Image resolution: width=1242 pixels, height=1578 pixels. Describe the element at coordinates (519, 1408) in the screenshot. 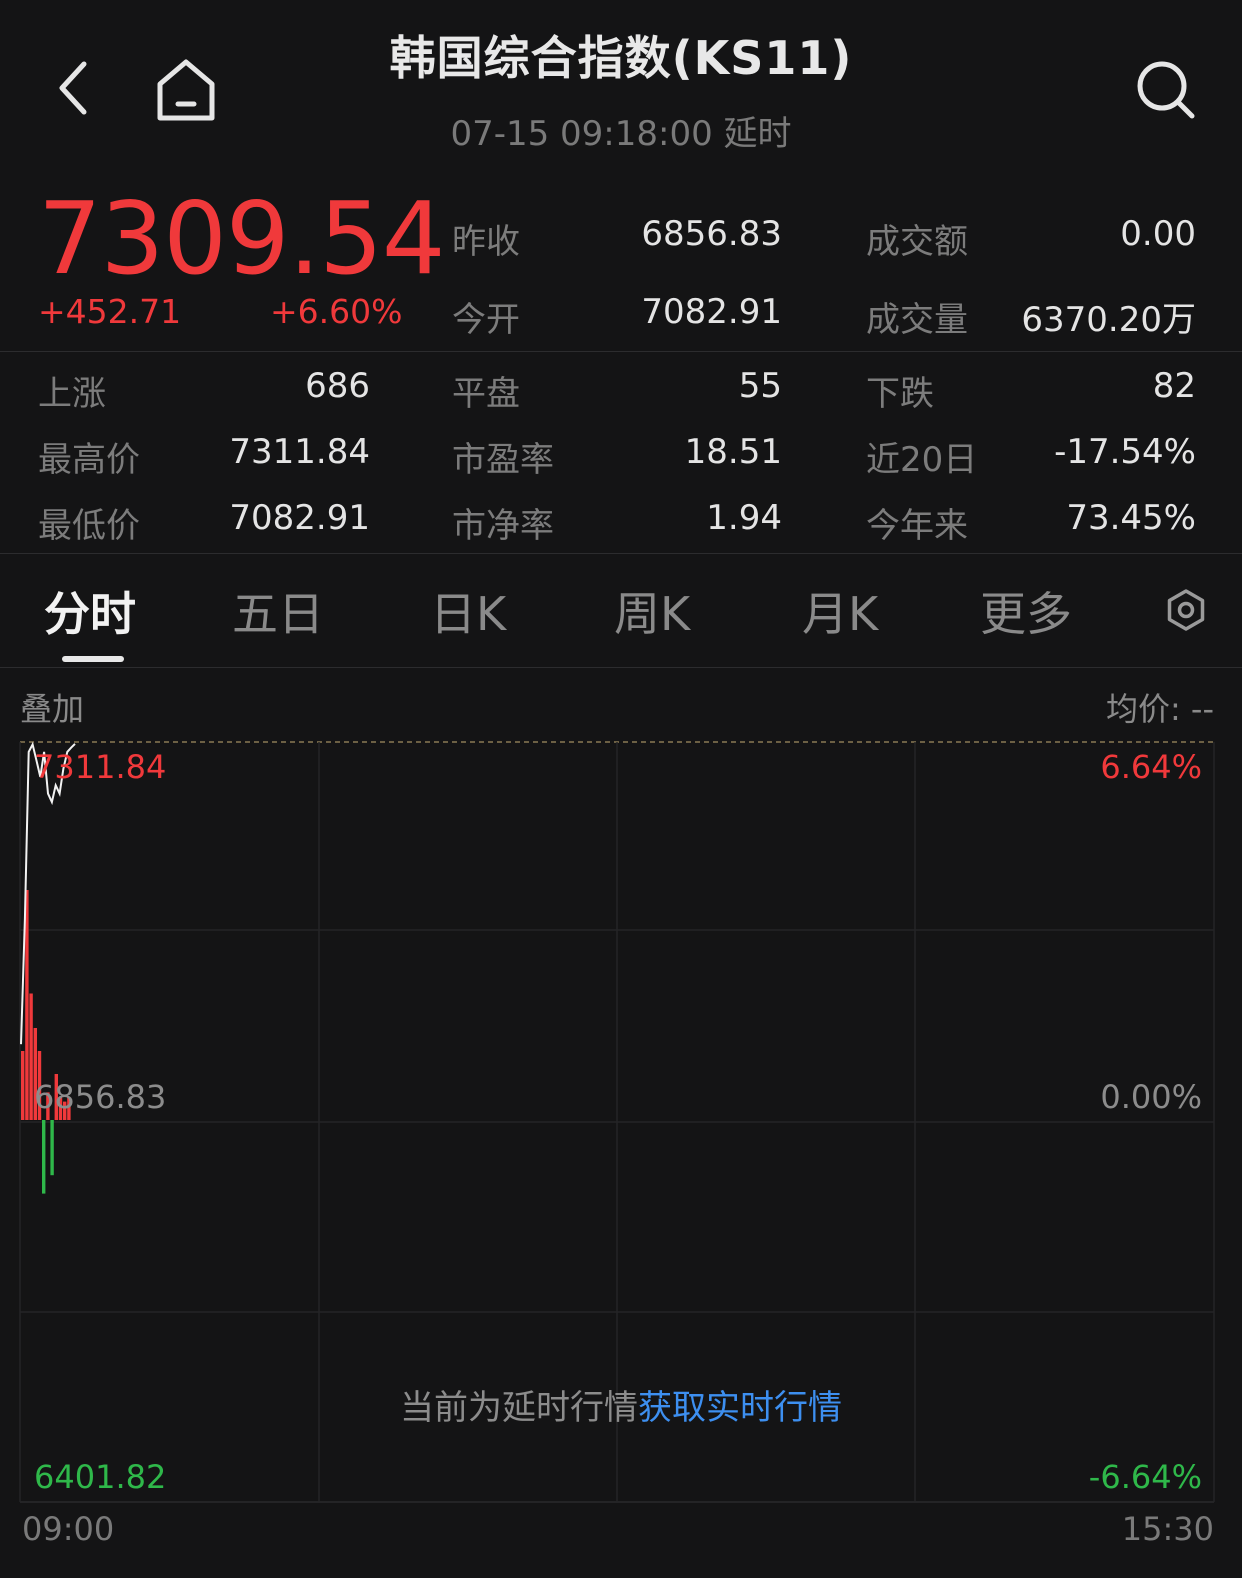

I see `delay-notice-text: 当前为延时行情` at that location.